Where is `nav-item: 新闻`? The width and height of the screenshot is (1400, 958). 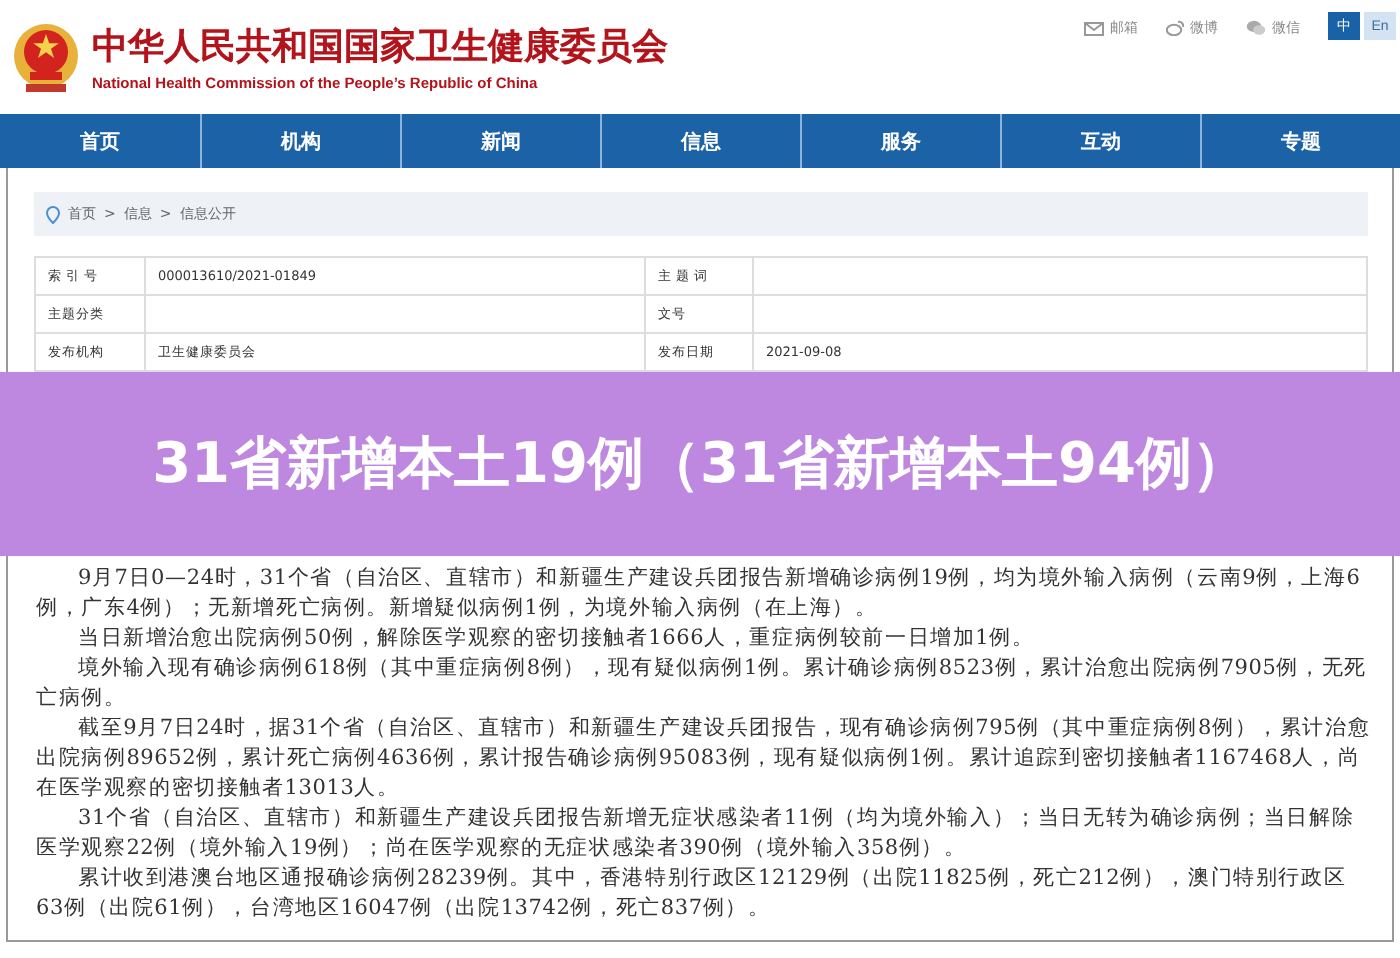
nav-item: 新闻 is located at coordinates (500, 141).